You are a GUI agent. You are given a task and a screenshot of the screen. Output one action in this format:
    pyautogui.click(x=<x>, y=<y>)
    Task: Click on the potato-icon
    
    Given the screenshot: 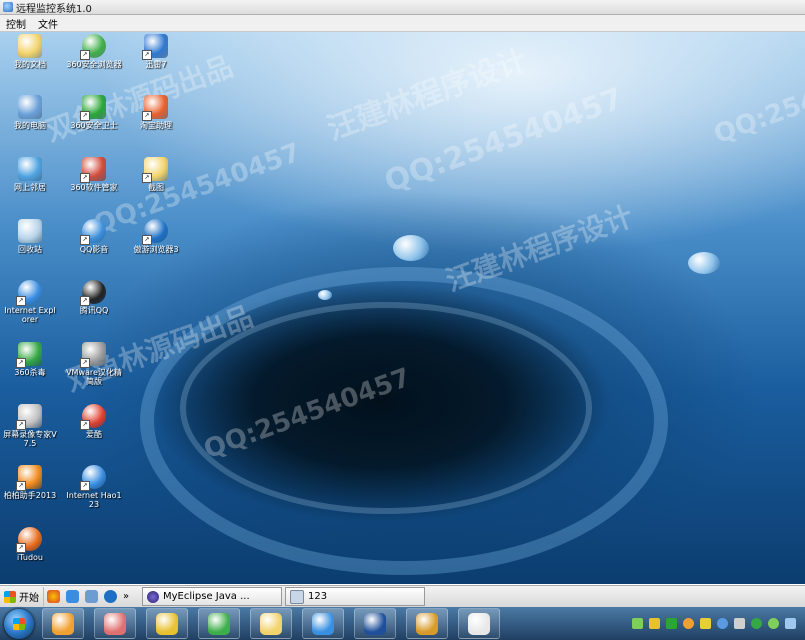 What is the action you would take?
    pyautogui.click(x=167, y=623)
    